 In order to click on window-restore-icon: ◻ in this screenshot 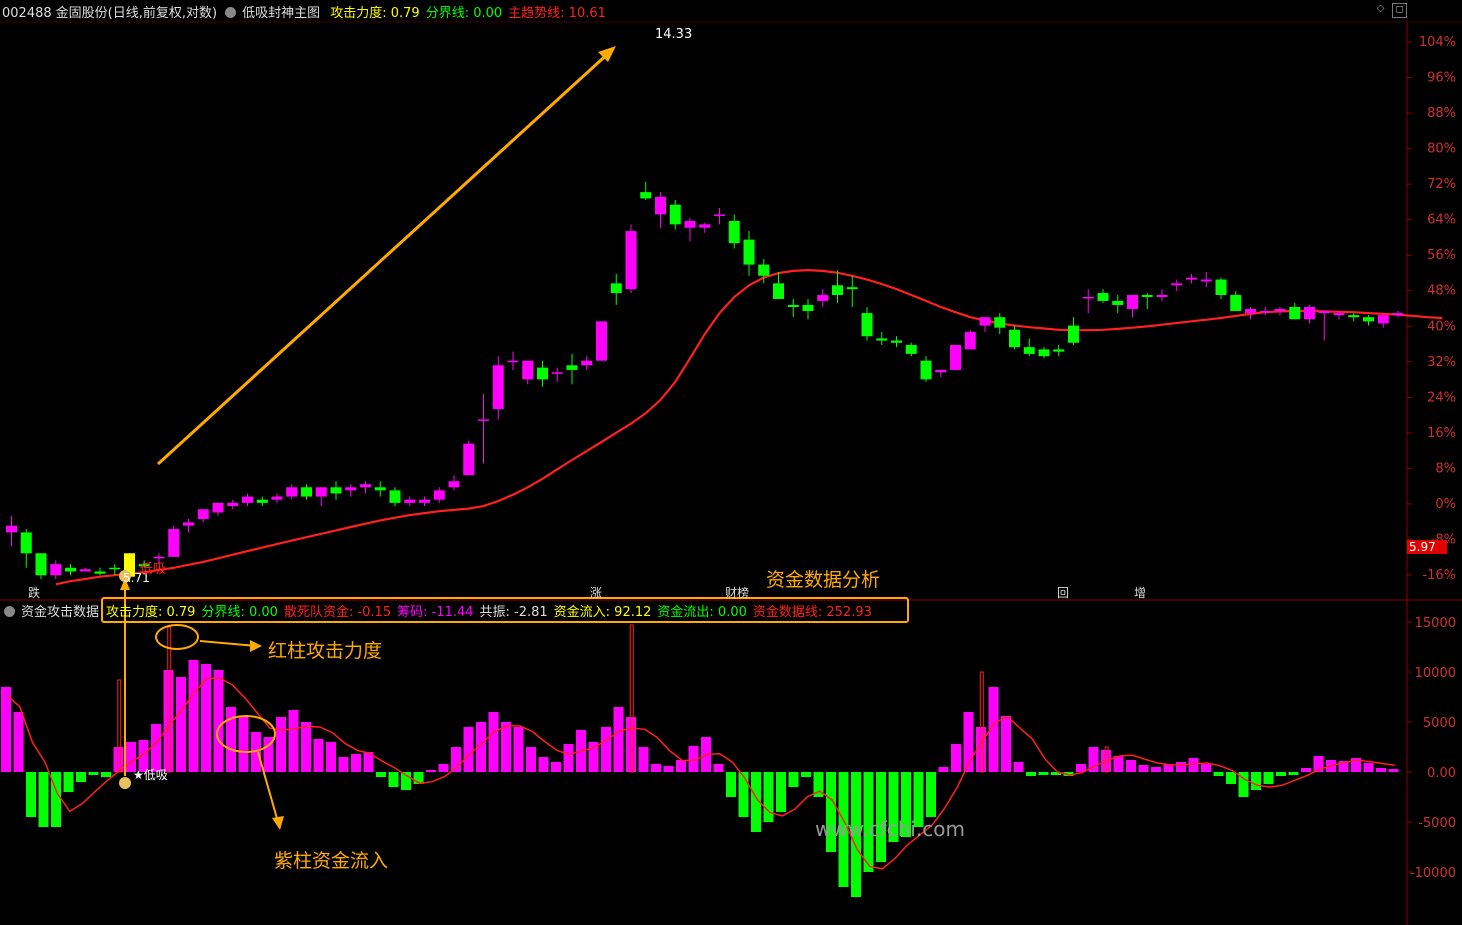, I will do `click(1399, 10)`.